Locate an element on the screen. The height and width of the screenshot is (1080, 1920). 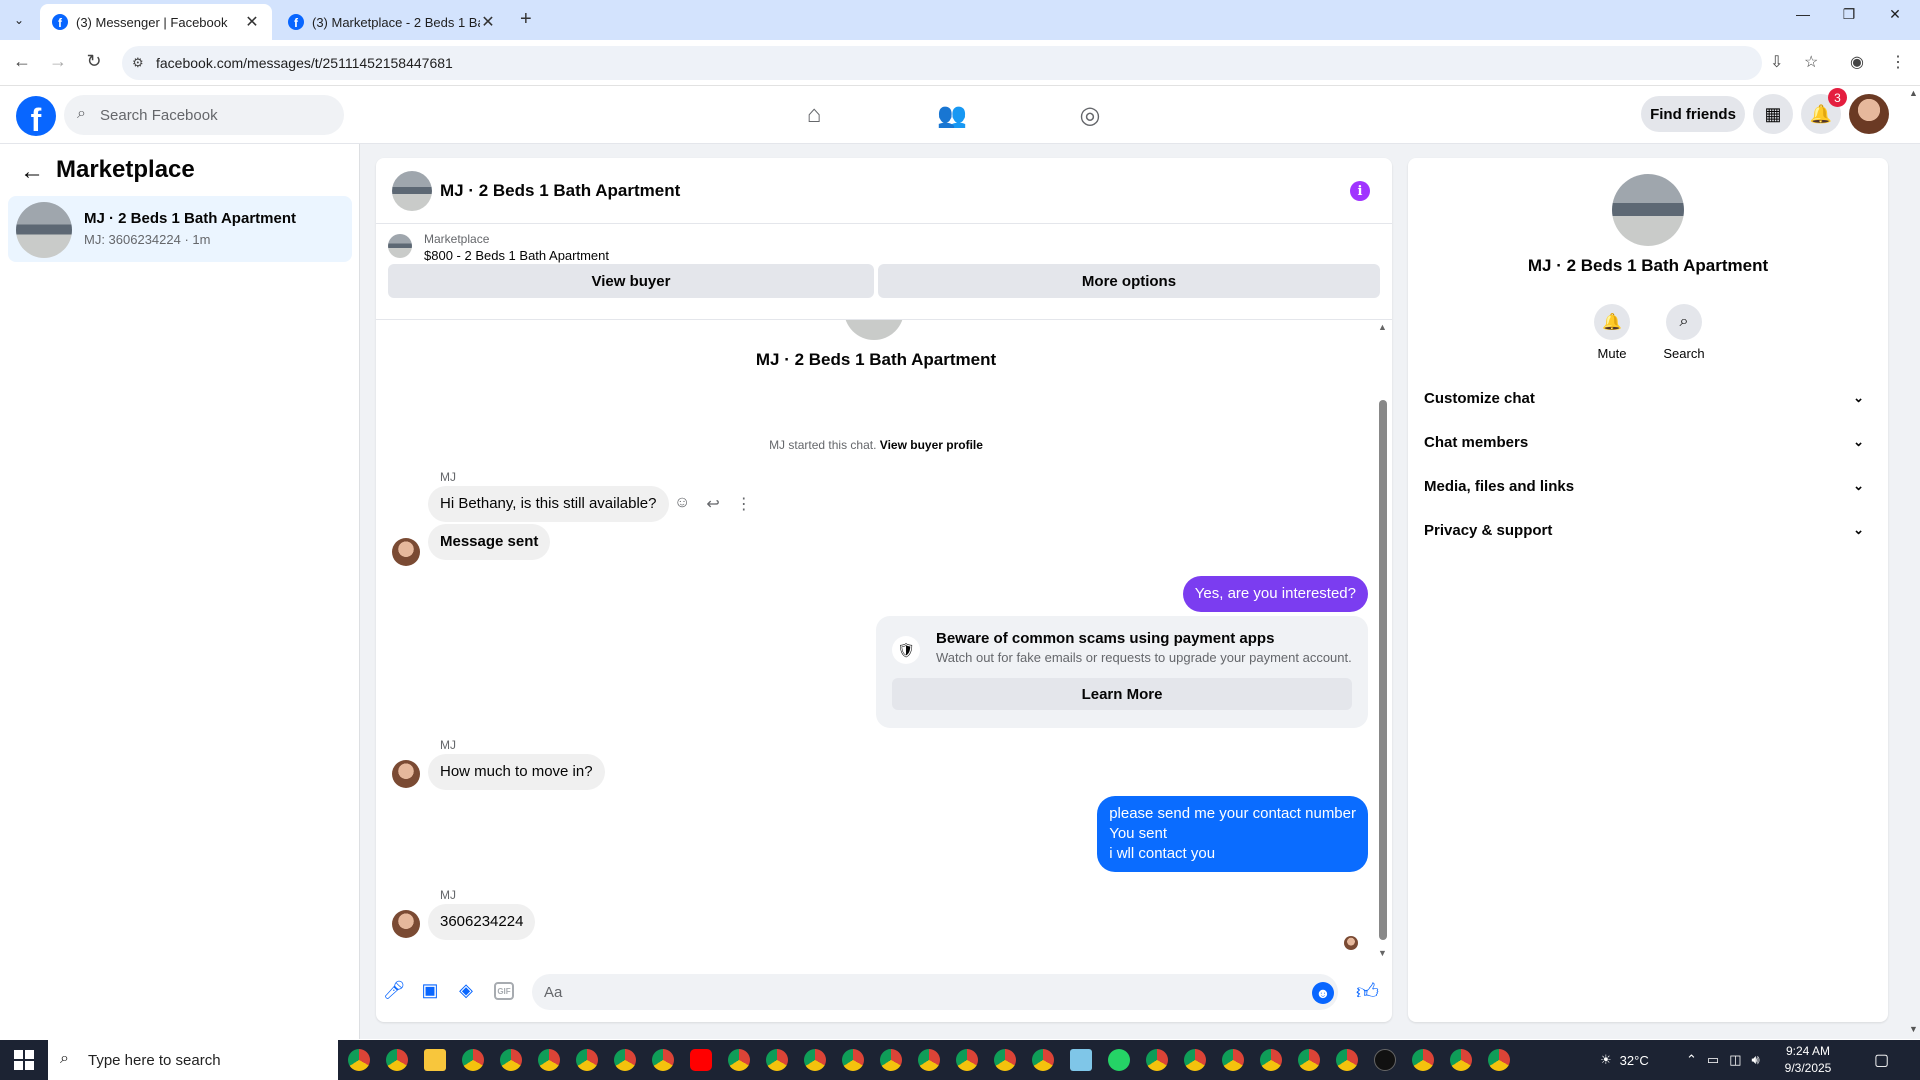
find-friends-button: Find friends is located at coordinates (1693, 114).